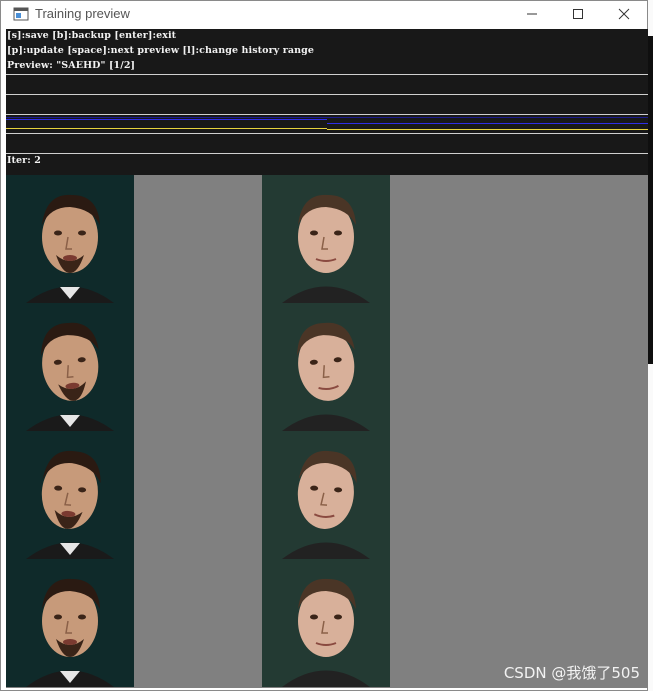  I want to click on loss-line-dark-blue, so click(327, 117).